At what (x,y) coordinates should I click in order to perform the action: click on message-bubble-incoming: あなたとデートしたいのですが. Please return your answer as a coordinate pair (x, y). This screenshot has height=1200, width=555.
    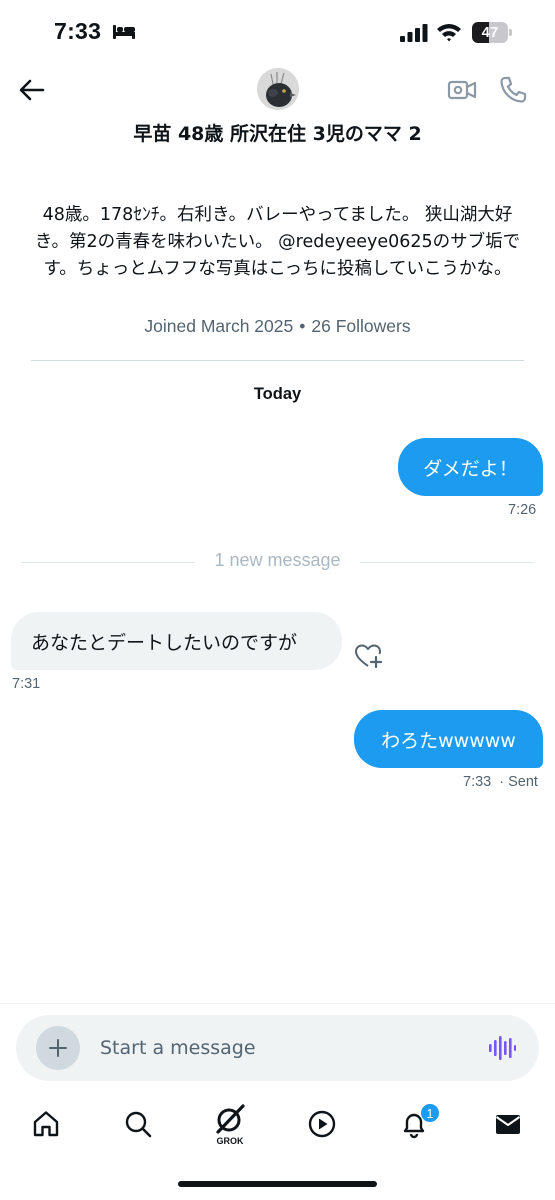
    Looking at the image, I should click on (176, 641).